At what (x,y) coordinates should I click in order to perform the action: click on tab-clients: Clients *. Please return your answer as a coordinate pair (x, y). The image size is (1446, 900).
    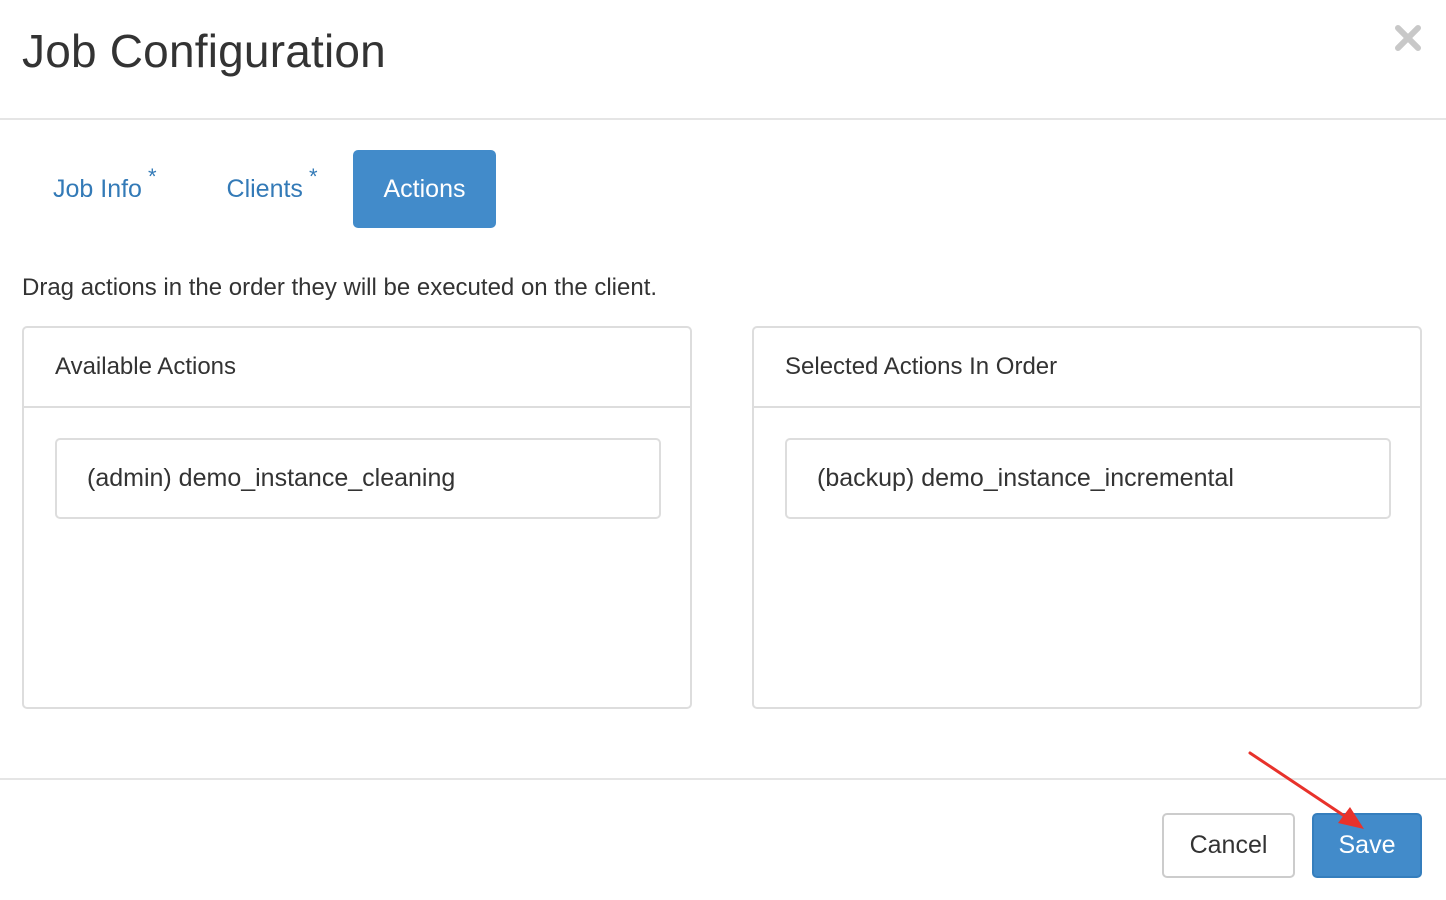
    Looking at the image, I should click on (272, 189).